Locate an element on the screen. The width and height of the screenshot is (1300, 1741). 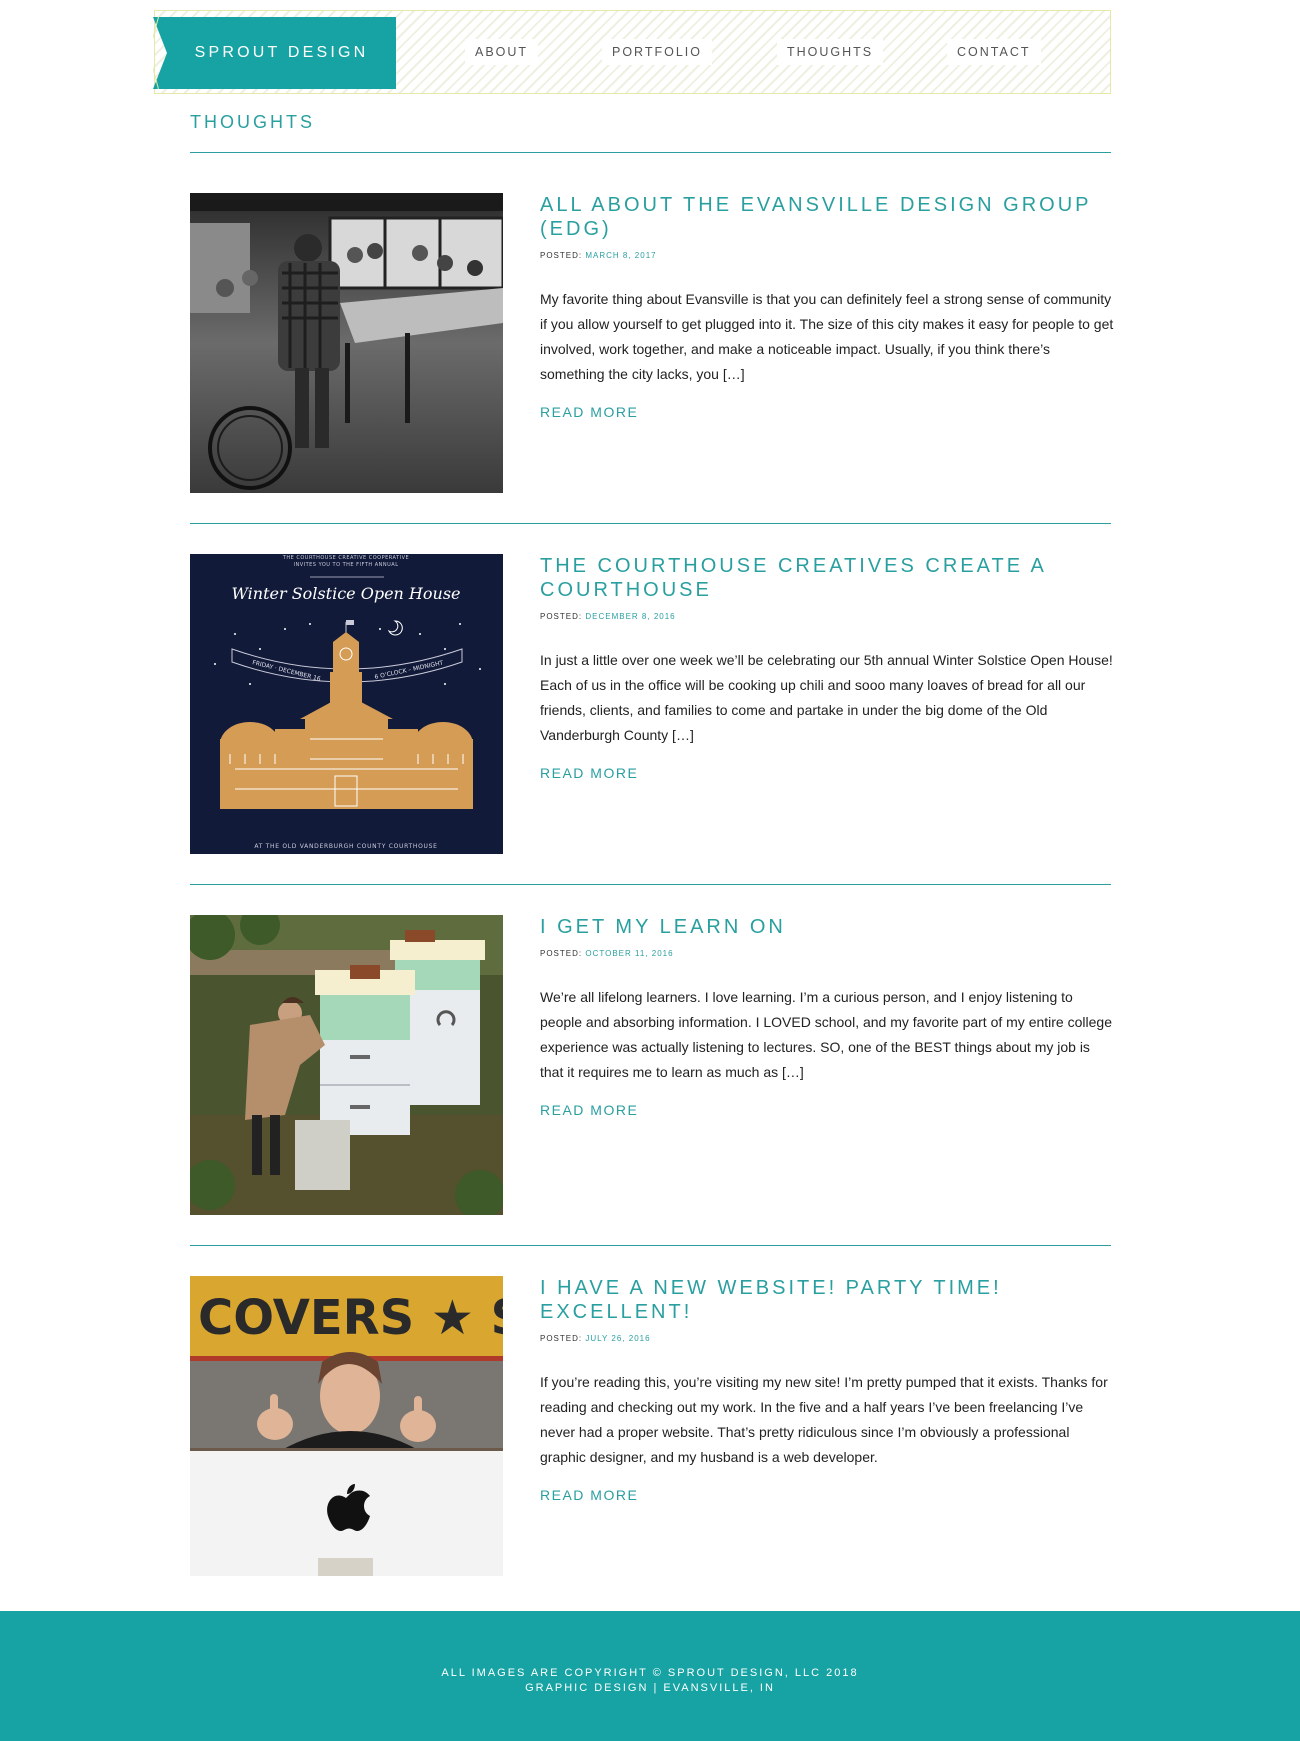
post-title: I GET MY LEARN ON is located at coordinates (827, 927).